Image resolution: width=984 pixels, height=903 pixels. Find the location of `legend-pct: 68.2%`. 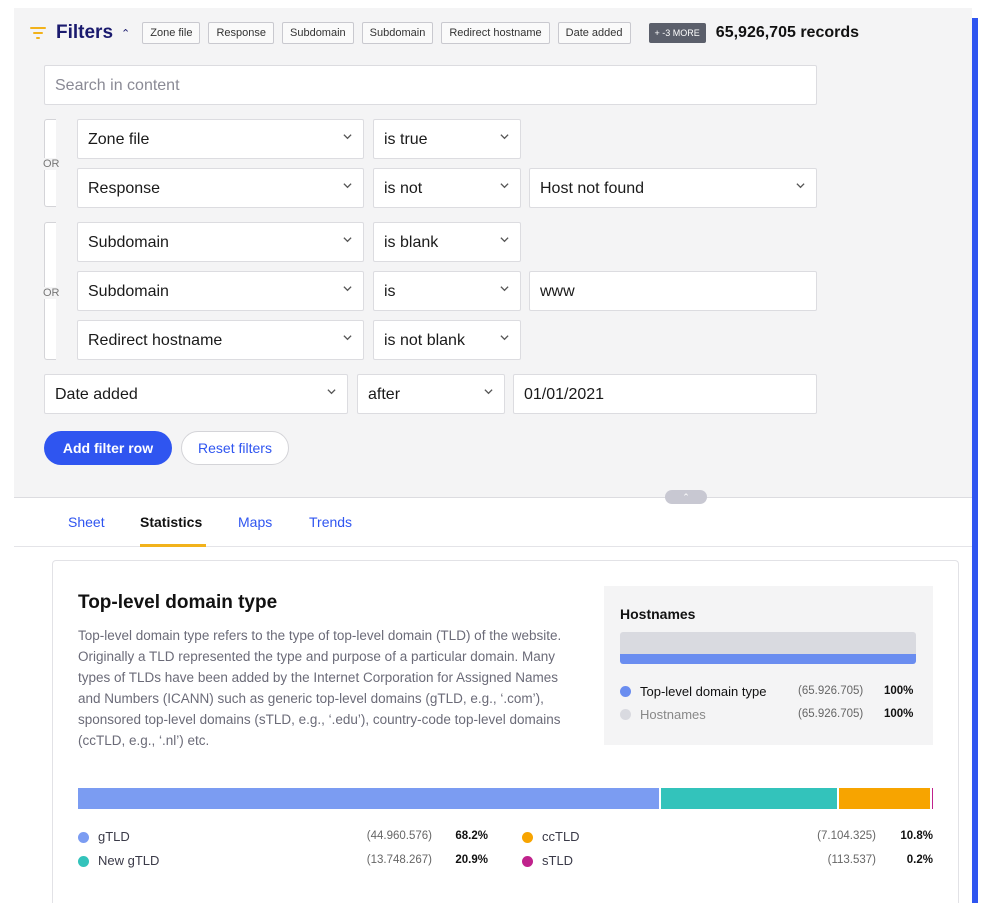

legend-pct: 68.2% is located at coordinates (471, 836).